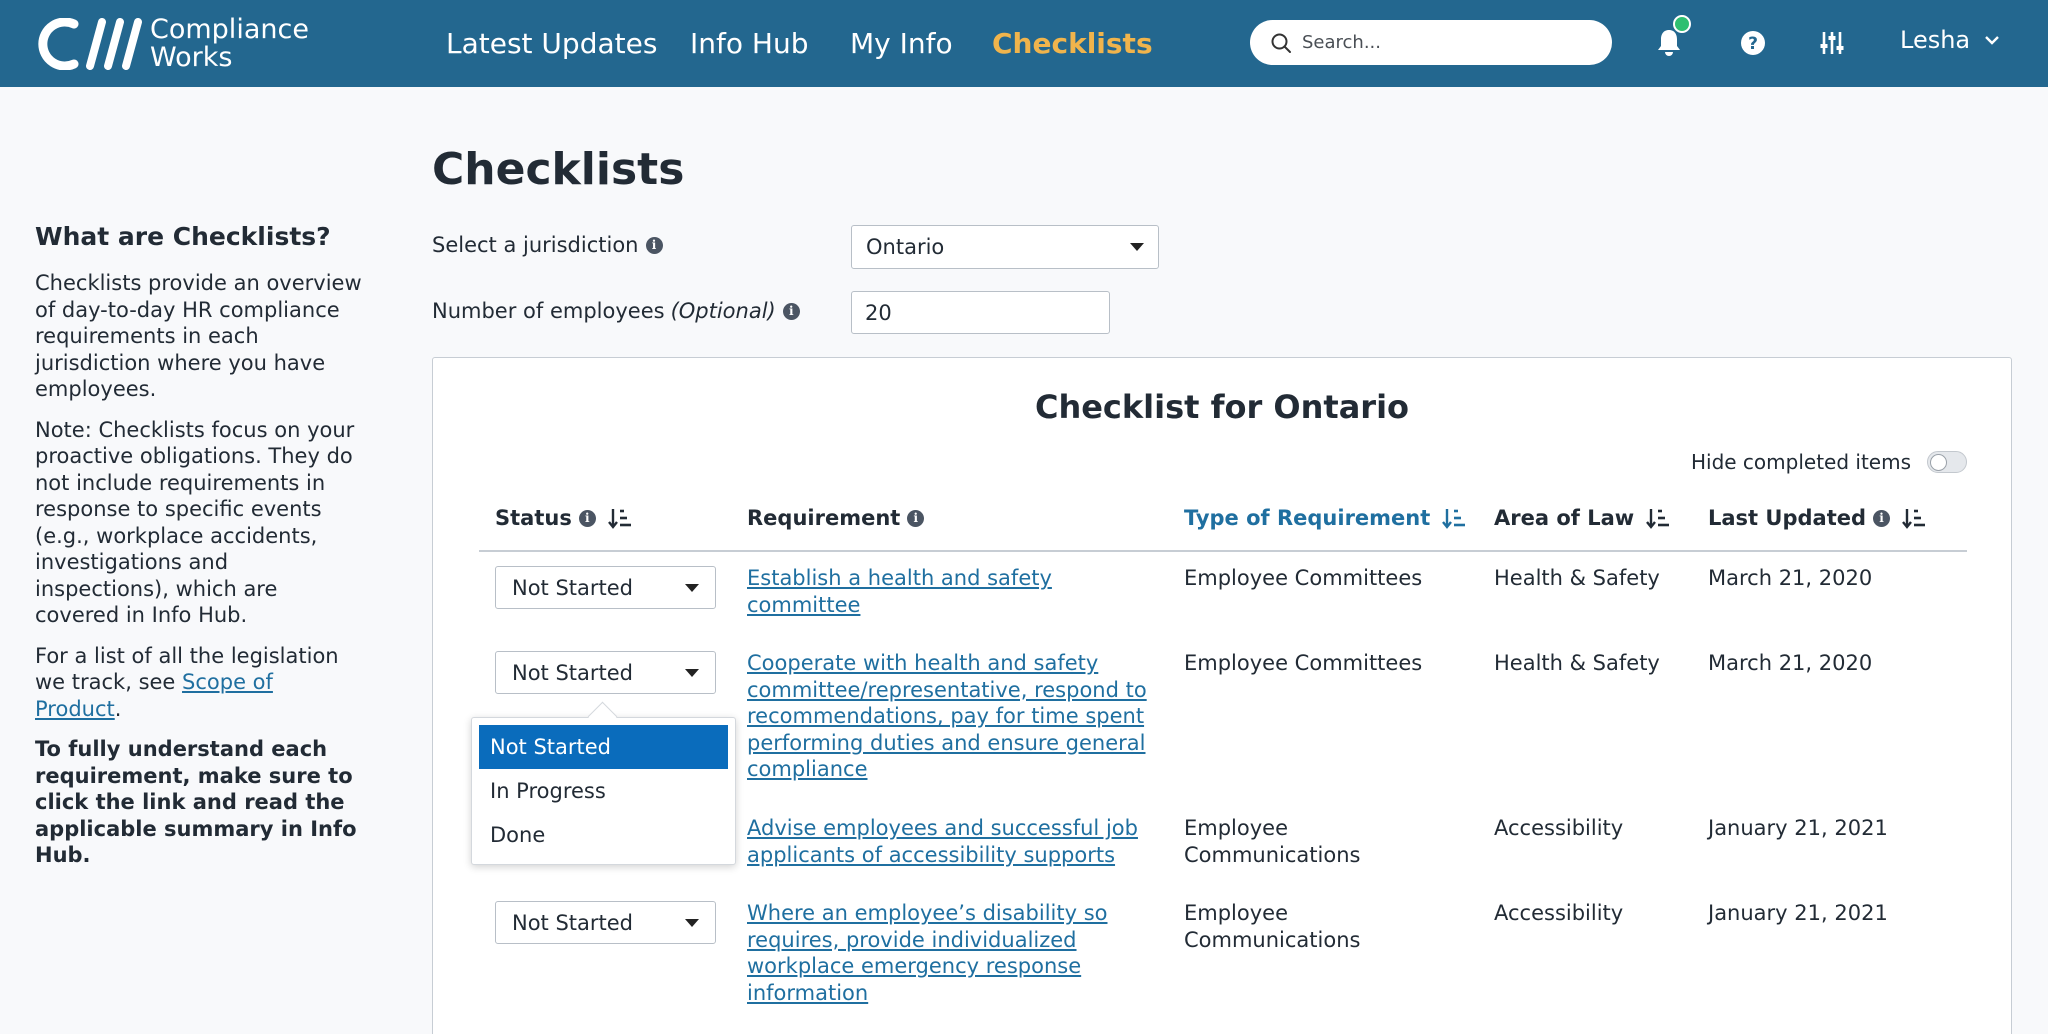 This screenshot has height=1034, width=2048. I want to click on employees-optional-text: (Optional), so click(723, 311).